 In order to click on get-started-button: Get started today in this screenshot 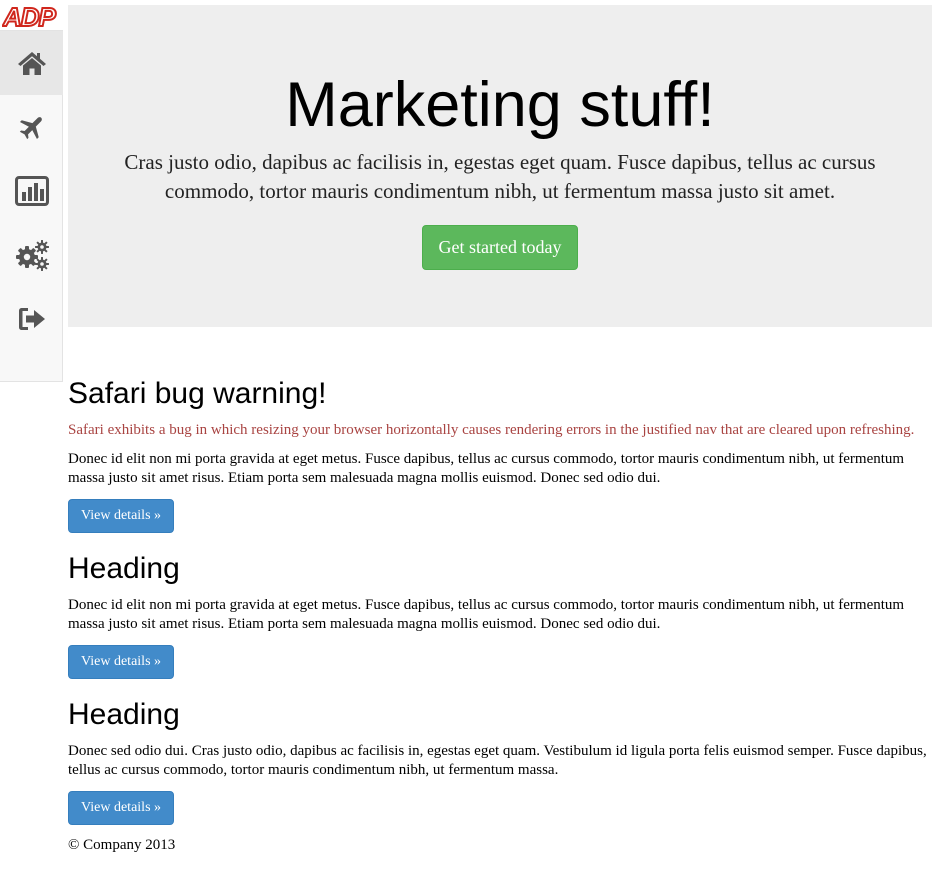, I will do `click(500, 247)`.